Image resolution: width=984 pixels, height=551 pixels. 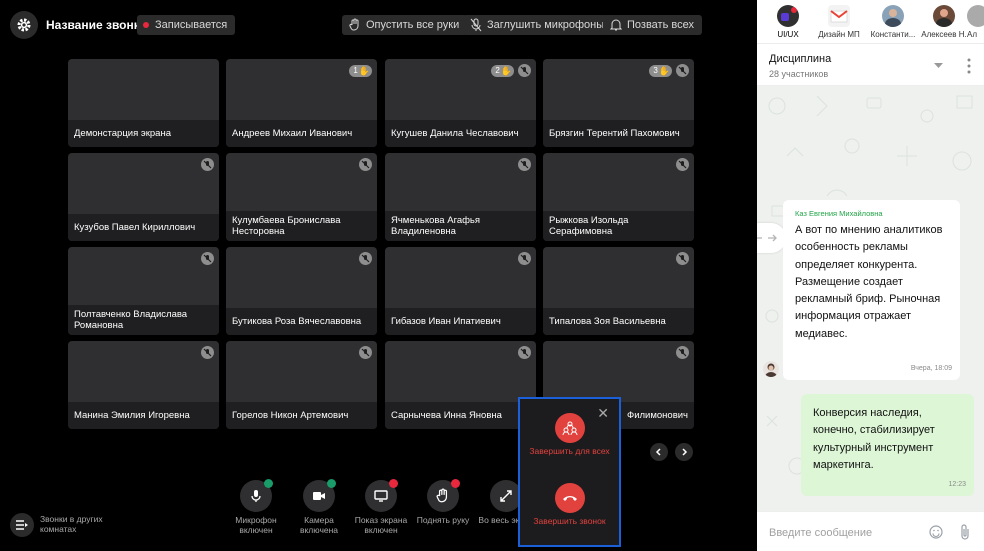 What do you see at coordinates (944, 34) in the screenshot?
I see `tab-label: Алексеев Н.` at bounding box center [944, 34].